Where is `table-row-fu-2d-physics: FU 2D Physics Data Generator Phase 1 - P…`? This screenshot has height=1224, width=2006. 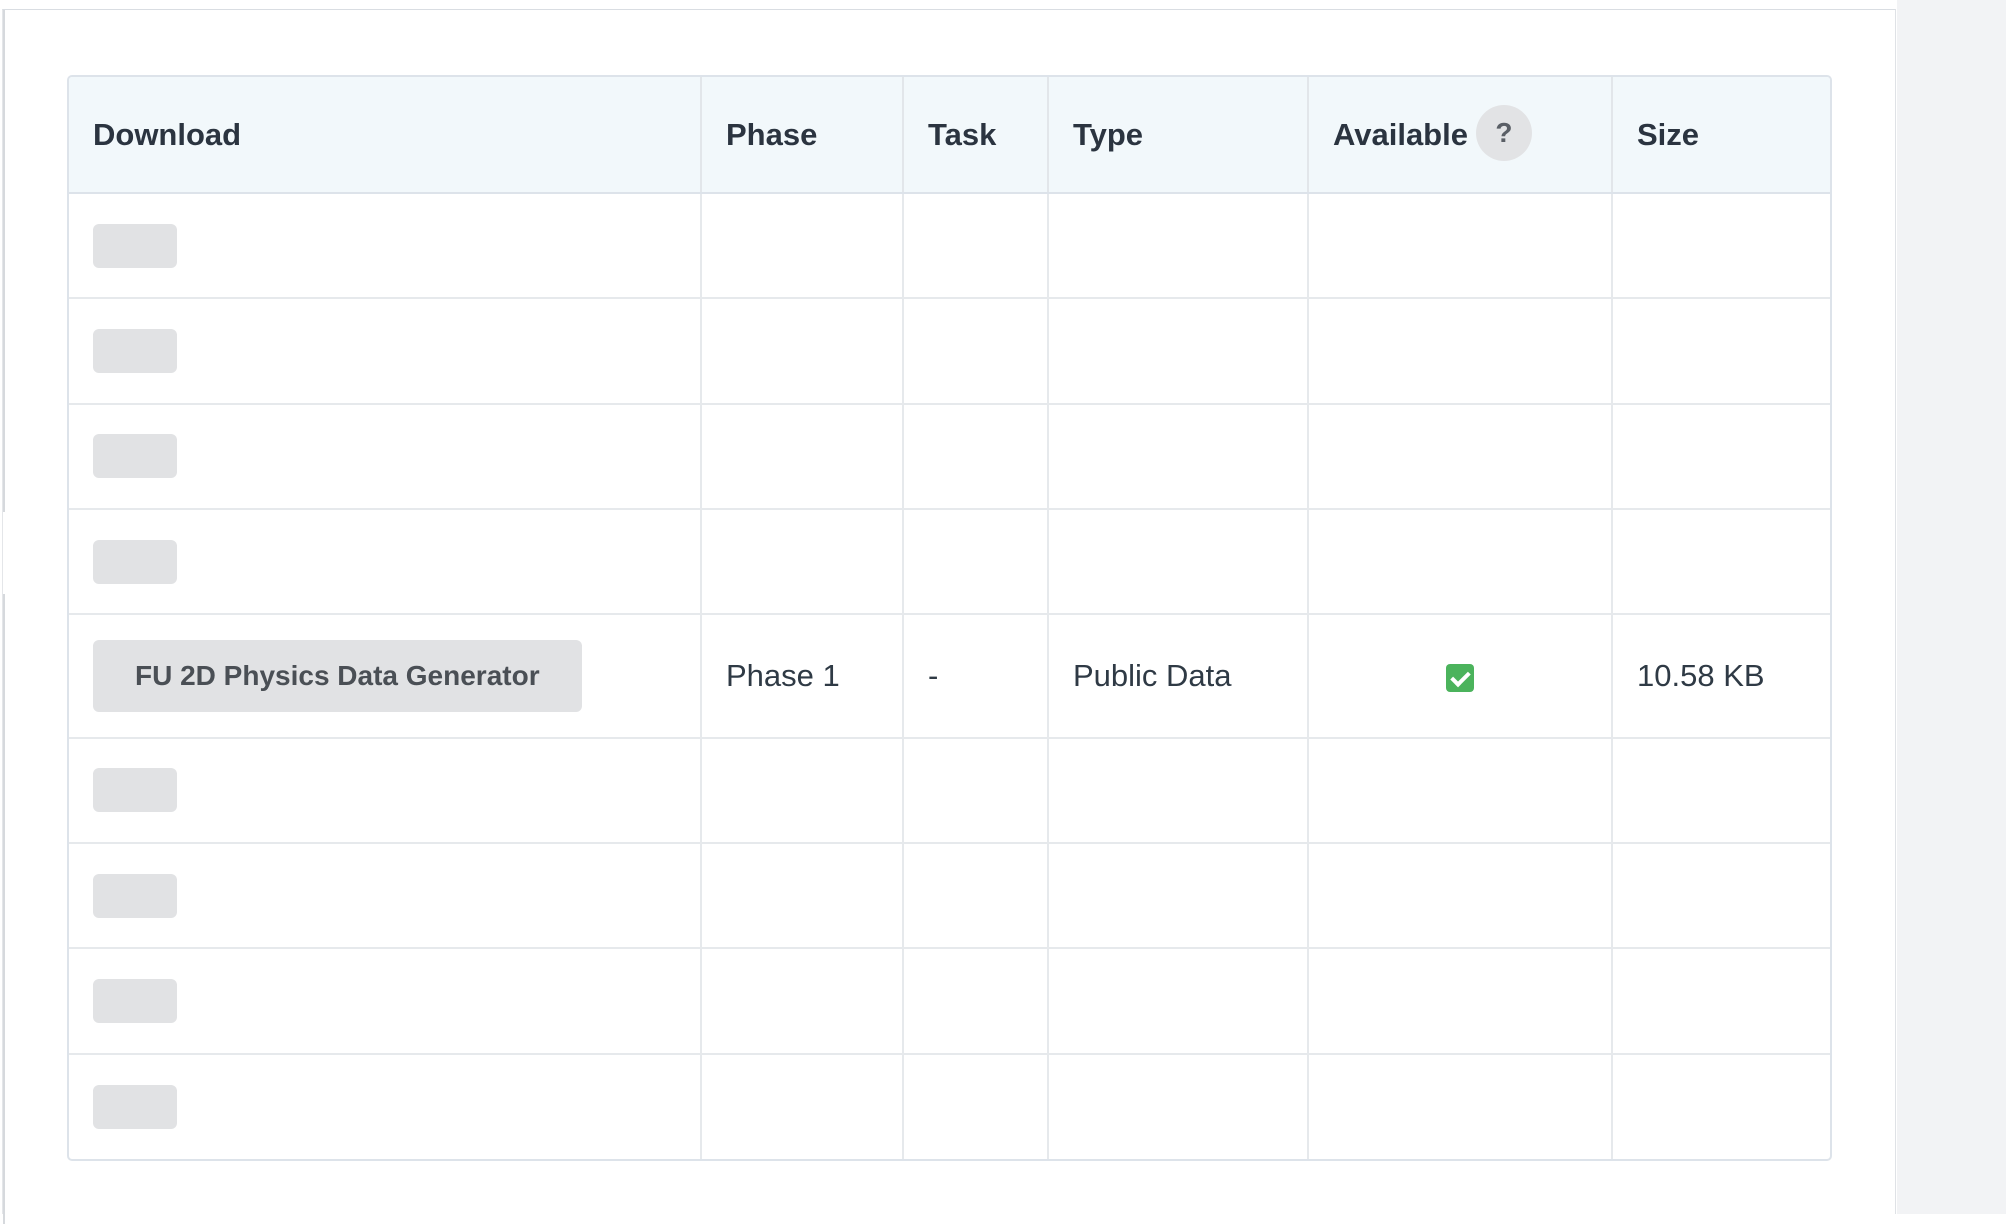 table-row-fu-2d-physics: FU 2D Physics Data Generator Phase 1 - P… is located at coordinates (949, 676).